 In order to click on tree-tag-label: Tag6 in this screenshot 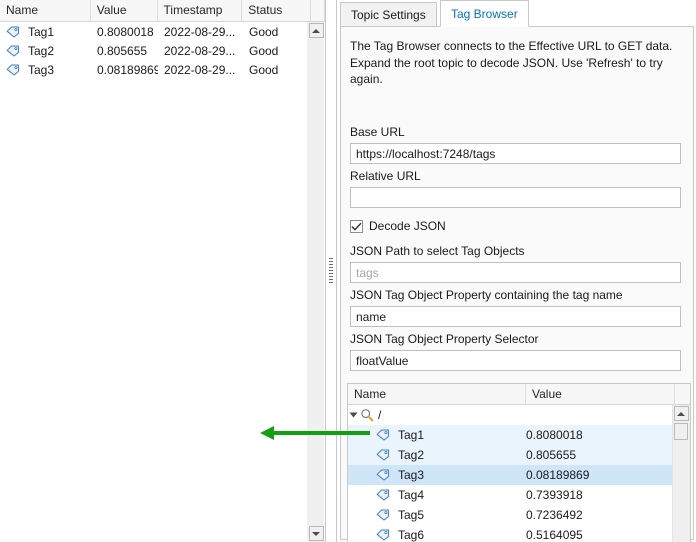, I will do `click(411, 535)`.